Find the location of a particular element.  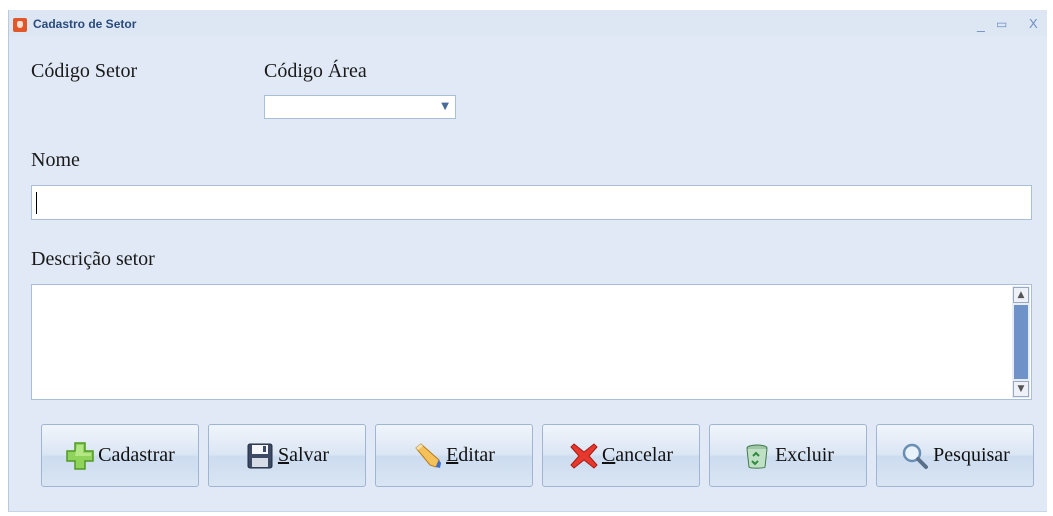

recycle-bin-icon is located at coordinates (757, 456).